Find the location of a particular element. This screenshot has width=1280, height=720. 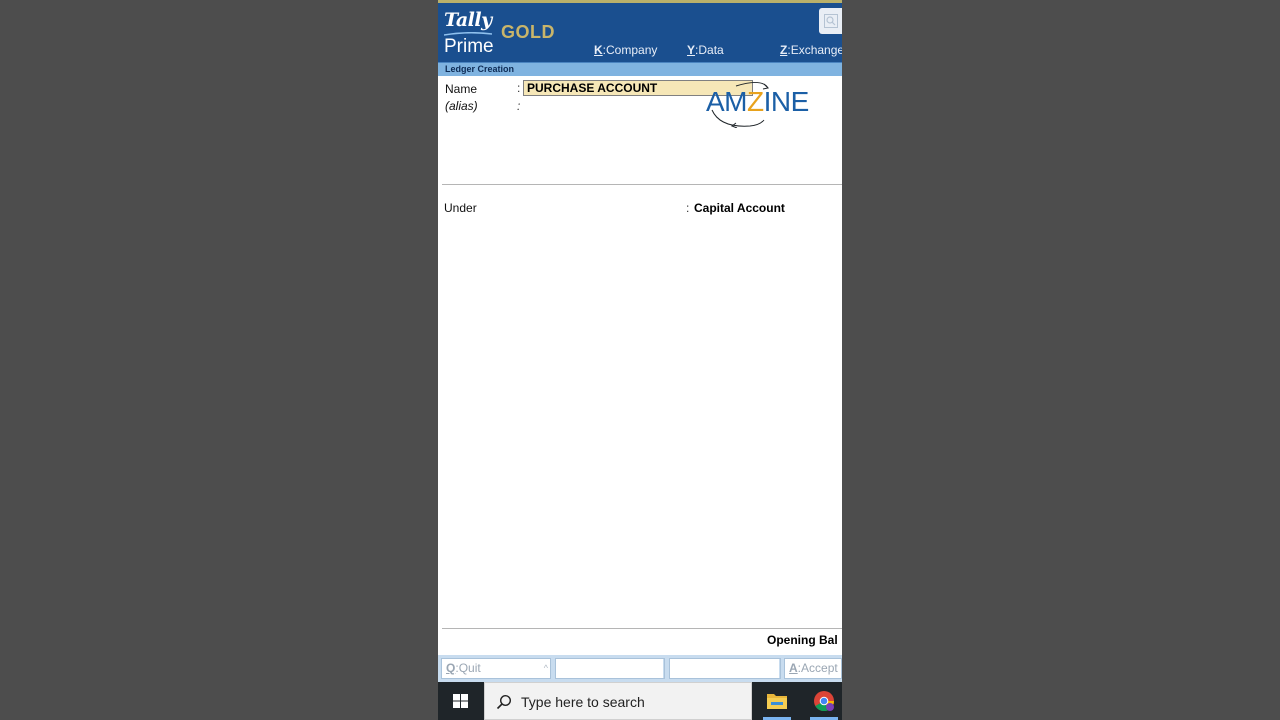

under-colon: : is located at coordinates (688, 208).